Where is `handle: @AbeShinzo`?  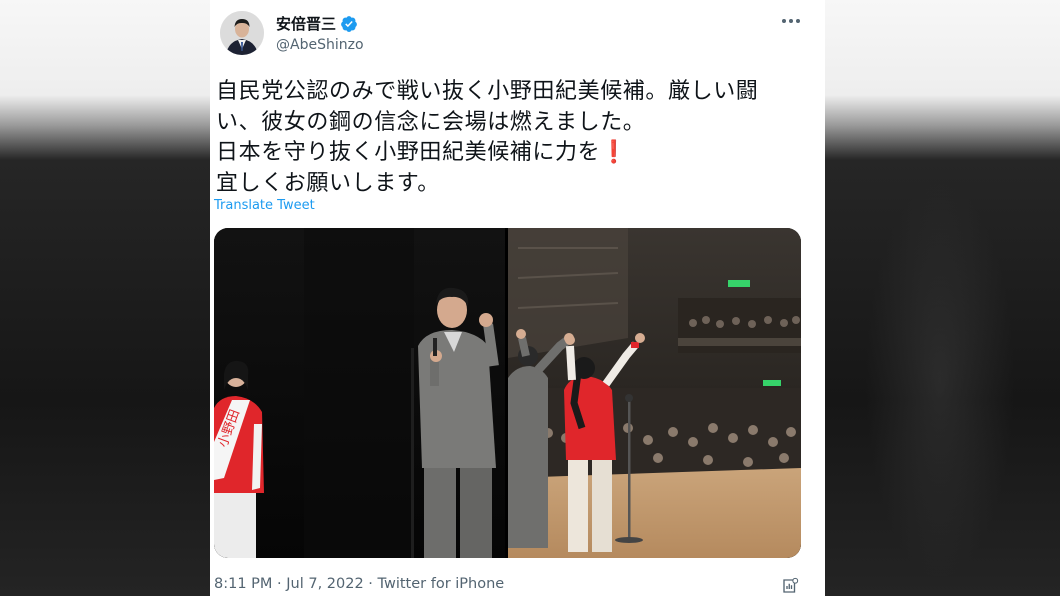
handle: @AbeShinzo is located at coordinates (320, 45).